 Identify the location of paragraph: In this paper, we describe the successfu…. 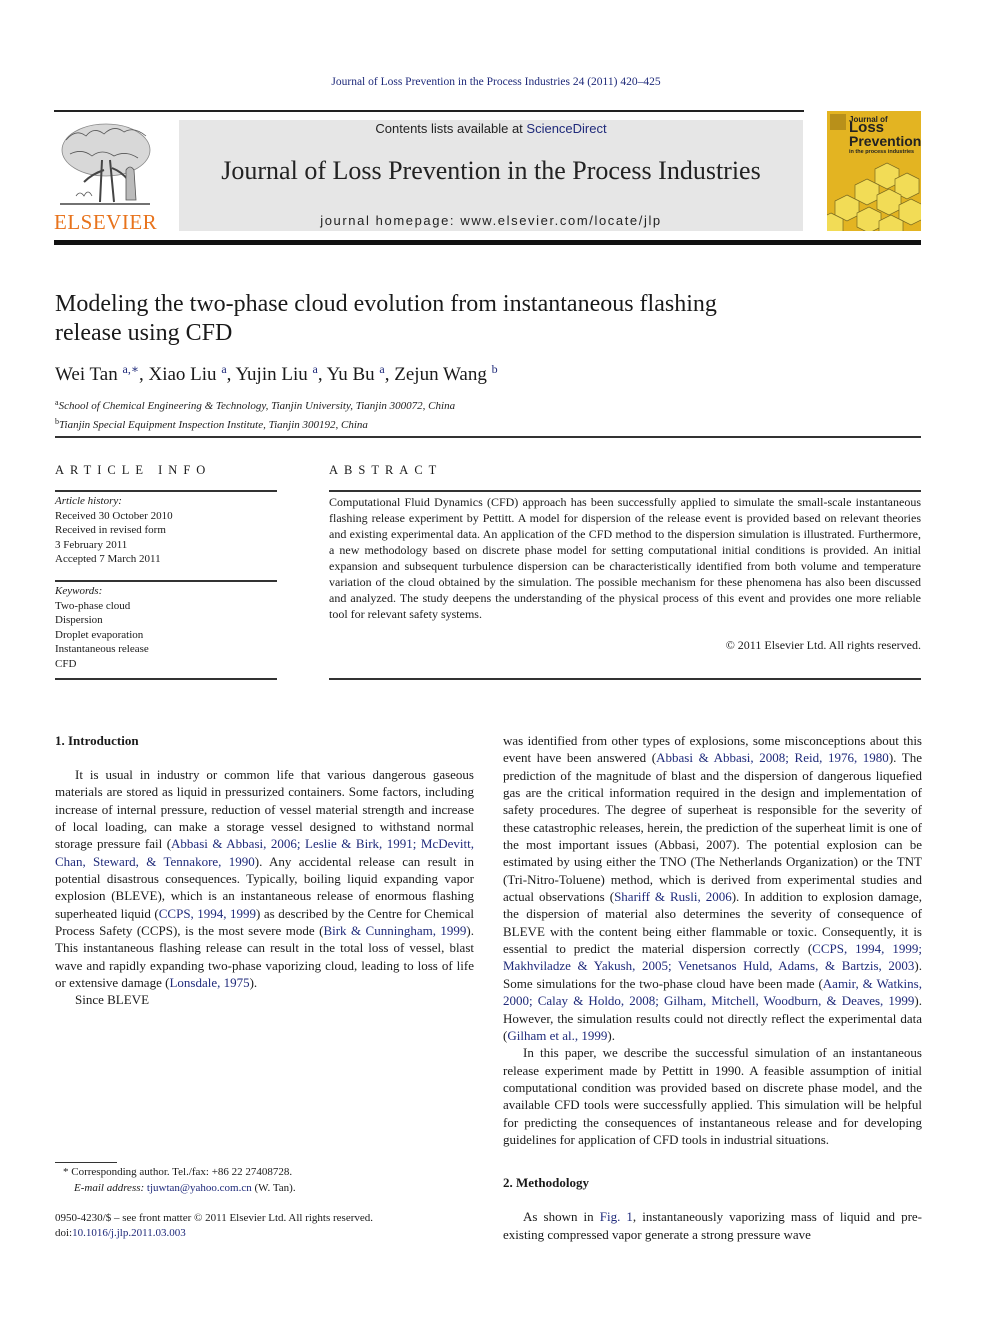
(712, 1096).